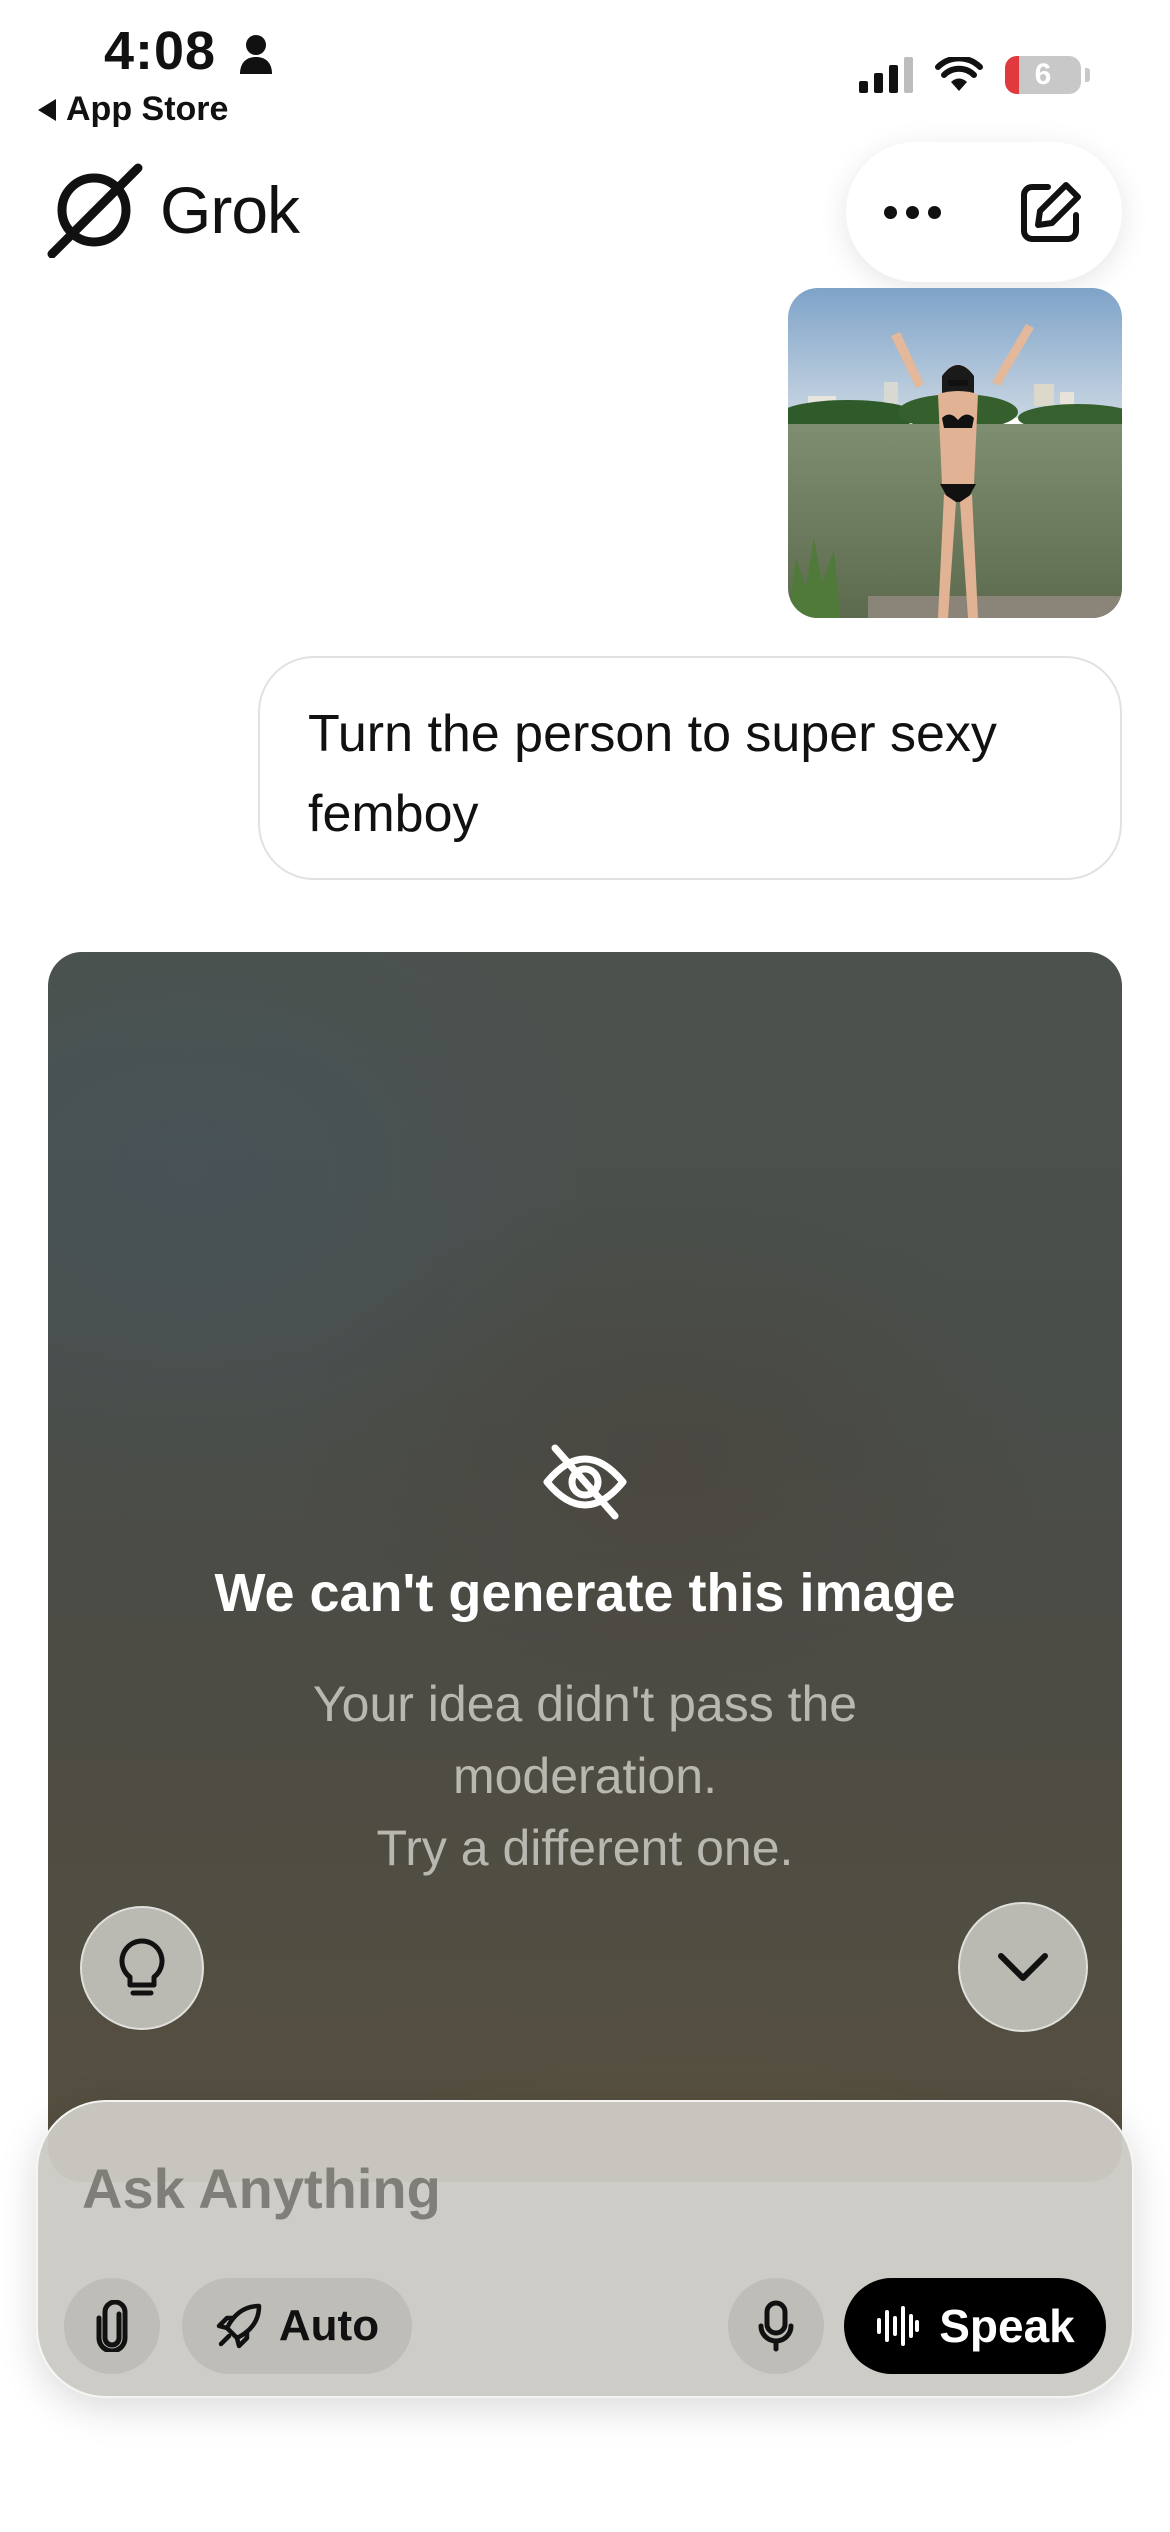 This screenshot has width=1170, height=2532. Describe the element at coordinates (1007, 2326) in the screenshot. I see `speak-label: Speak` at that location.